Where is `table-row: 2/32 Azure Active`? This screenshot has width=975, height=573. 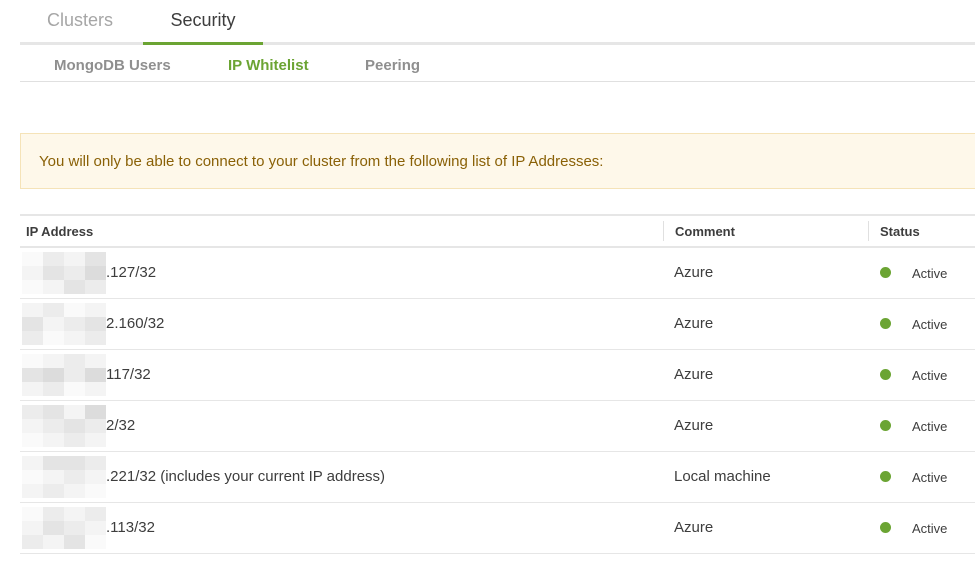
table-row: 2/32 Azure Active is located at coordinates (497, 426).